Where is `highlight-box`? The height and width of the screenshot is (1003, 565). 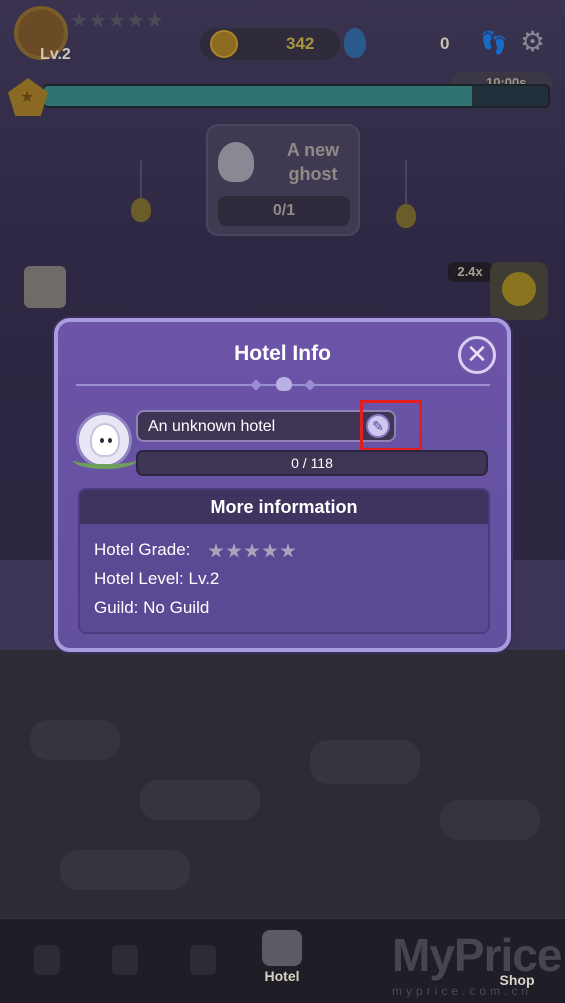
highlight-box is located at coordinates (391, 425).